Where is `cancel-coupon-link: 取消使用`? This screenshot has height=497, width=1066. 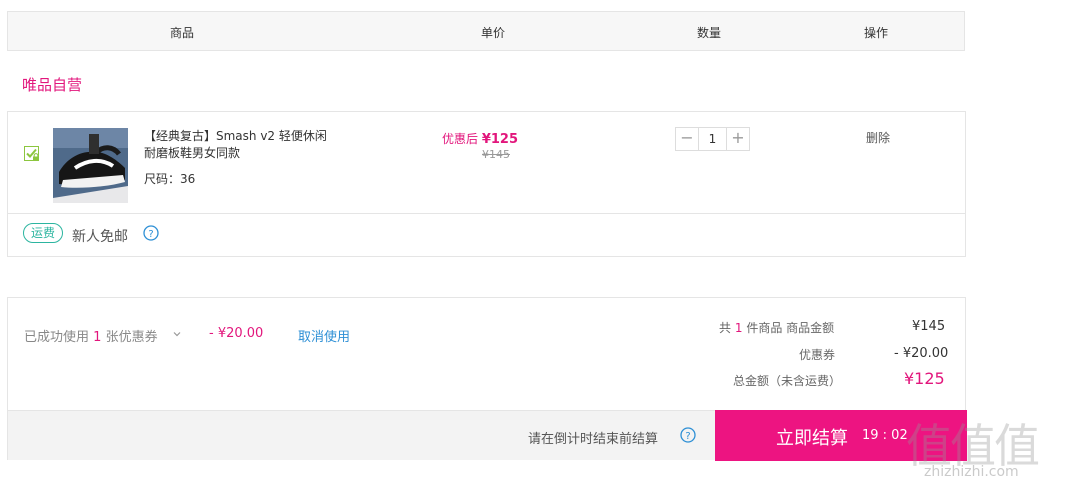
cancel-coupon-link: 取消使用 is located at coordinates (324, 335).